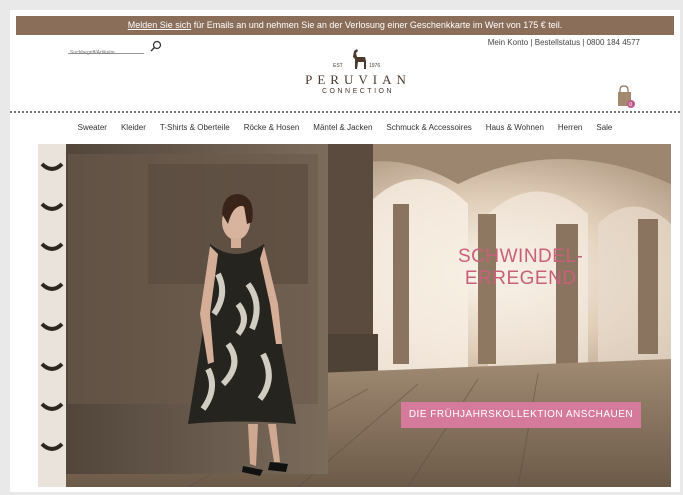 The width and height of the screenshot is (683, 495). What do you see at coordinates (521, 415) in the screenshot?
I see `shop-collection-button: DIE FRÜHJAHRSKOLLEKTION ANSCHAUEN` at bounding box center [521, 415].